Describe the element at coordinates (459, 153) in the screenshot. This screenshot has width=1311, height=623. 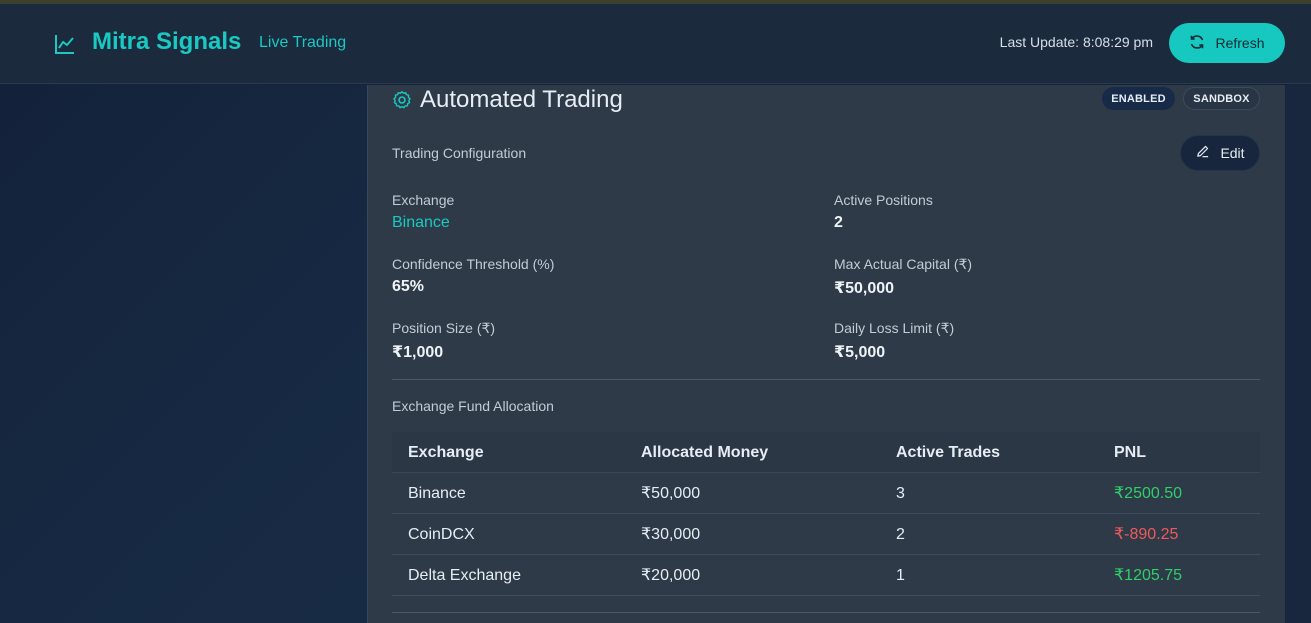
I see `trading-configuration-label: Trading Configuration` at that location.